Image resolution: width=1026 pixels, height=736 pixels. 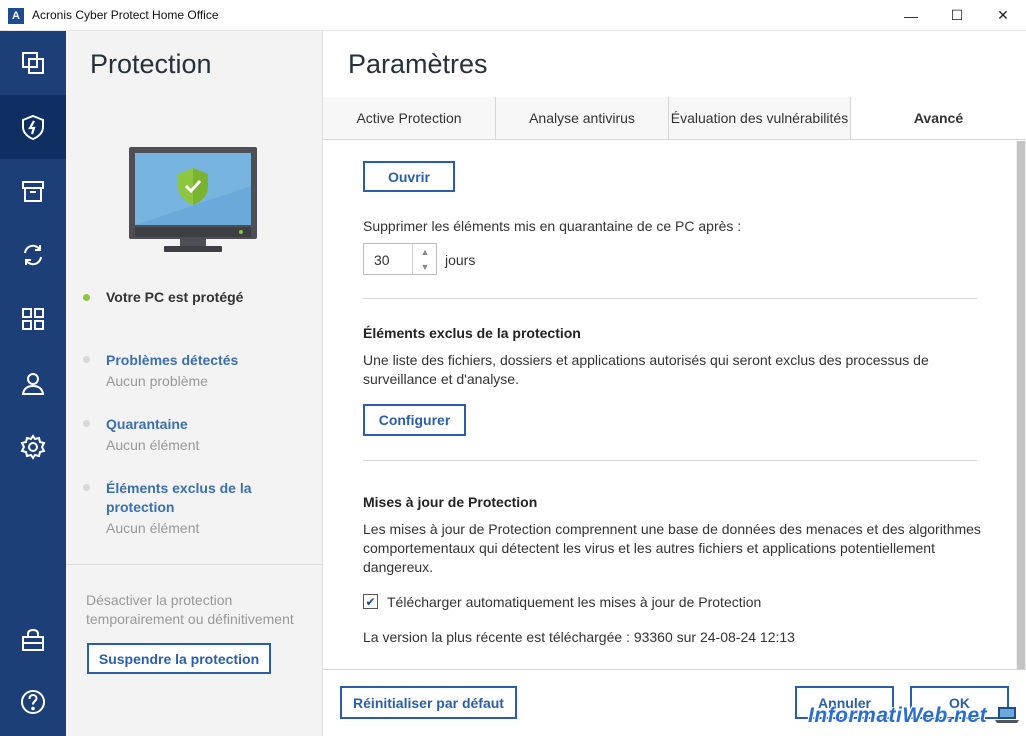 I want to click on navigation-rail, so click(x=33, y=383).